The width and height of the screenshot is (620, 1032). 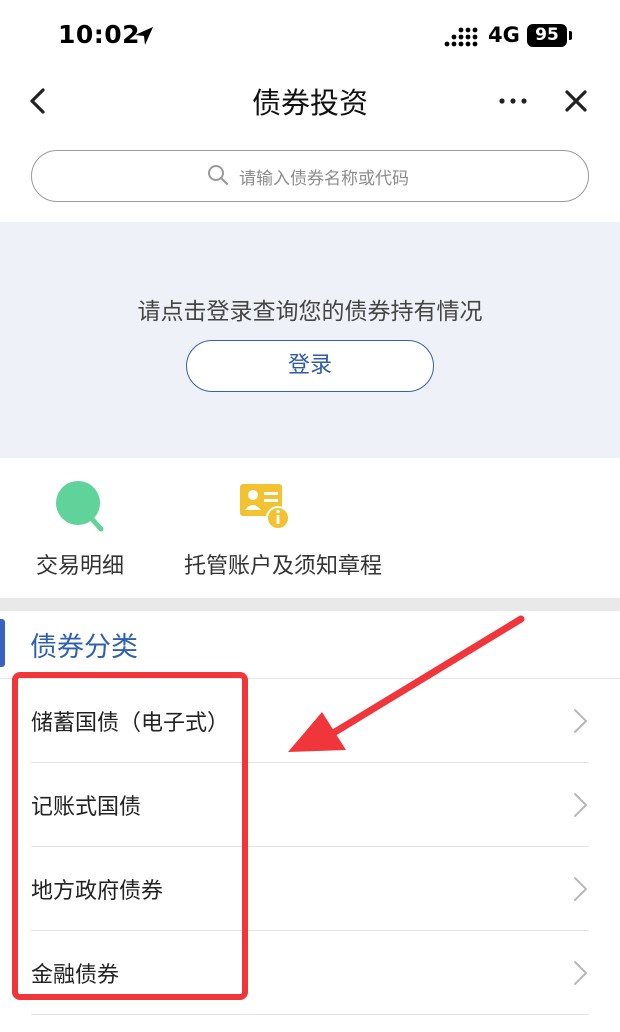 I want to click on magnifier-icon, so click(x=80, y=506).